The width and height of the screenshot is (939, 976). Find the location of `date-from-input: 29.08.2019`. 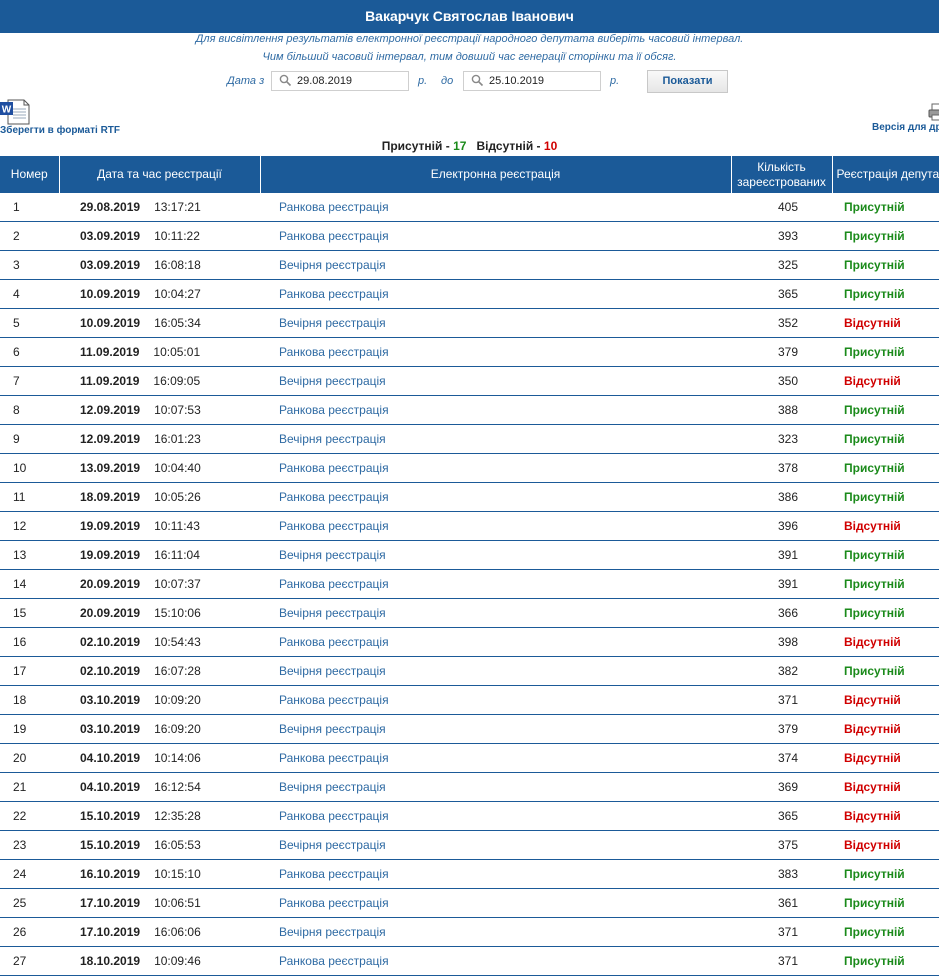

date-from-input: 29.08.2019 is located at coordinates (340, 81).